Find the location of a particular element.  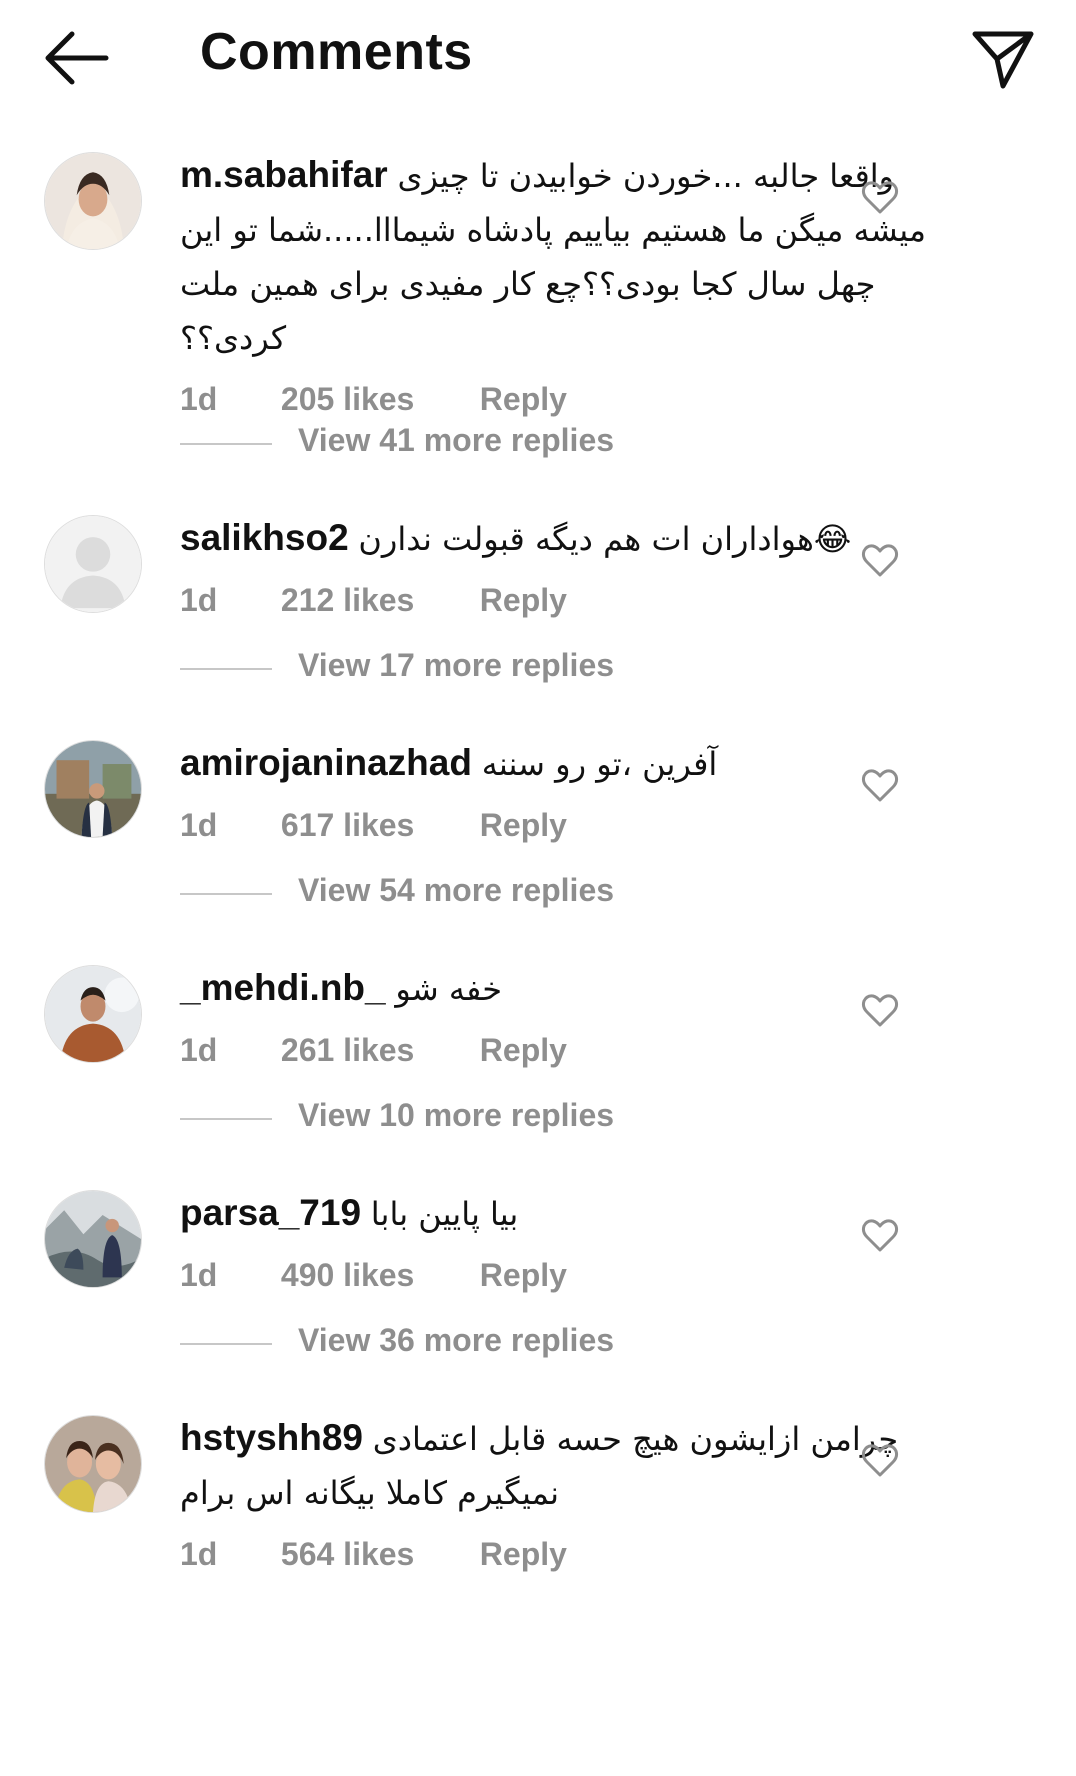

comment-username: m.sabahifar is located at coordinates (284, 174).